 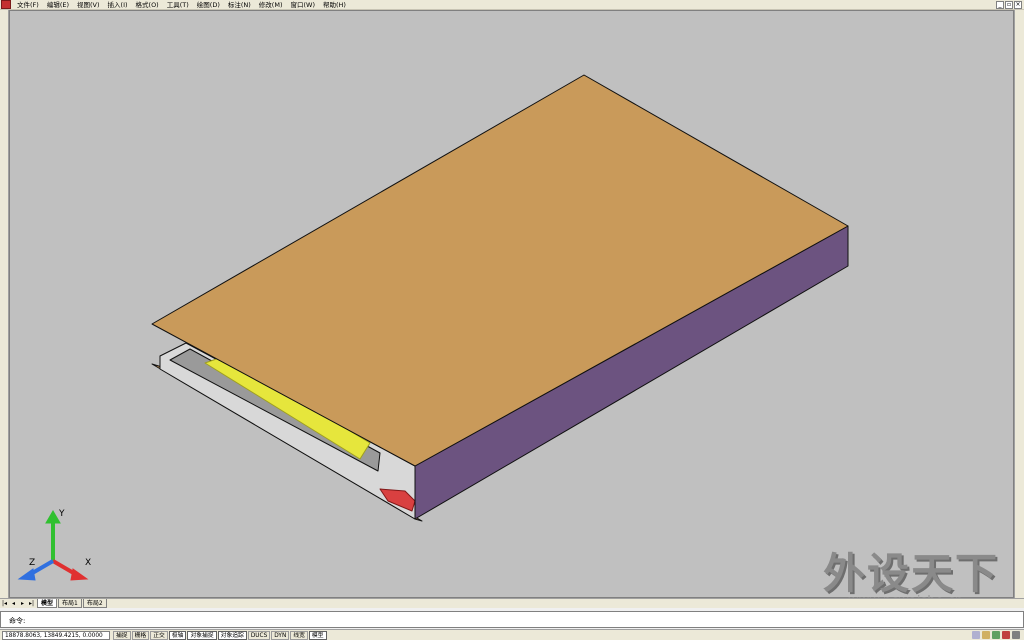 What do you see at coordinates (1000, 4) in the screenshot?
I see `minimize-button: _` at bounding box center [1000, 4].